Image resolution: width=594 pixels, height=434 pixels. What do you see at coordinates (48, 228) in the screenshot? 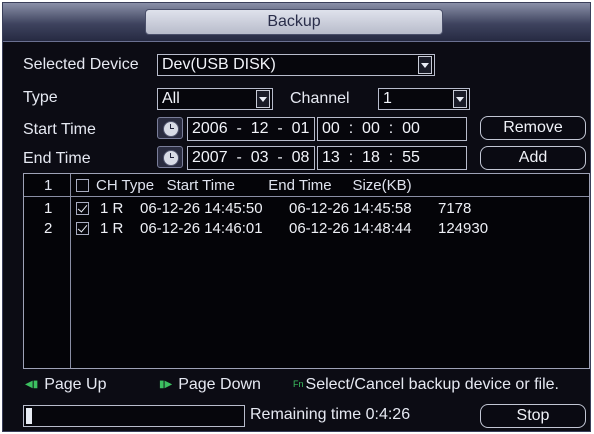
I see `row-index: 2` at bounding box center [48, 228].